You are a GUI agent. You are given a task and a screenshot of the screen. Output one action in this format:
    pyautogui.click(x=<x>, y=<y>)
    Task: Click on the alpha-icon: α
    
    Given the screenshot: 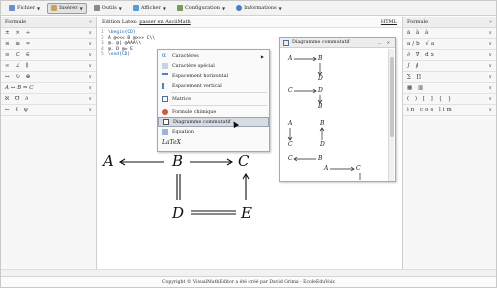 What is the action you would take?
    pyautogui.click(x=164, y=55)
    